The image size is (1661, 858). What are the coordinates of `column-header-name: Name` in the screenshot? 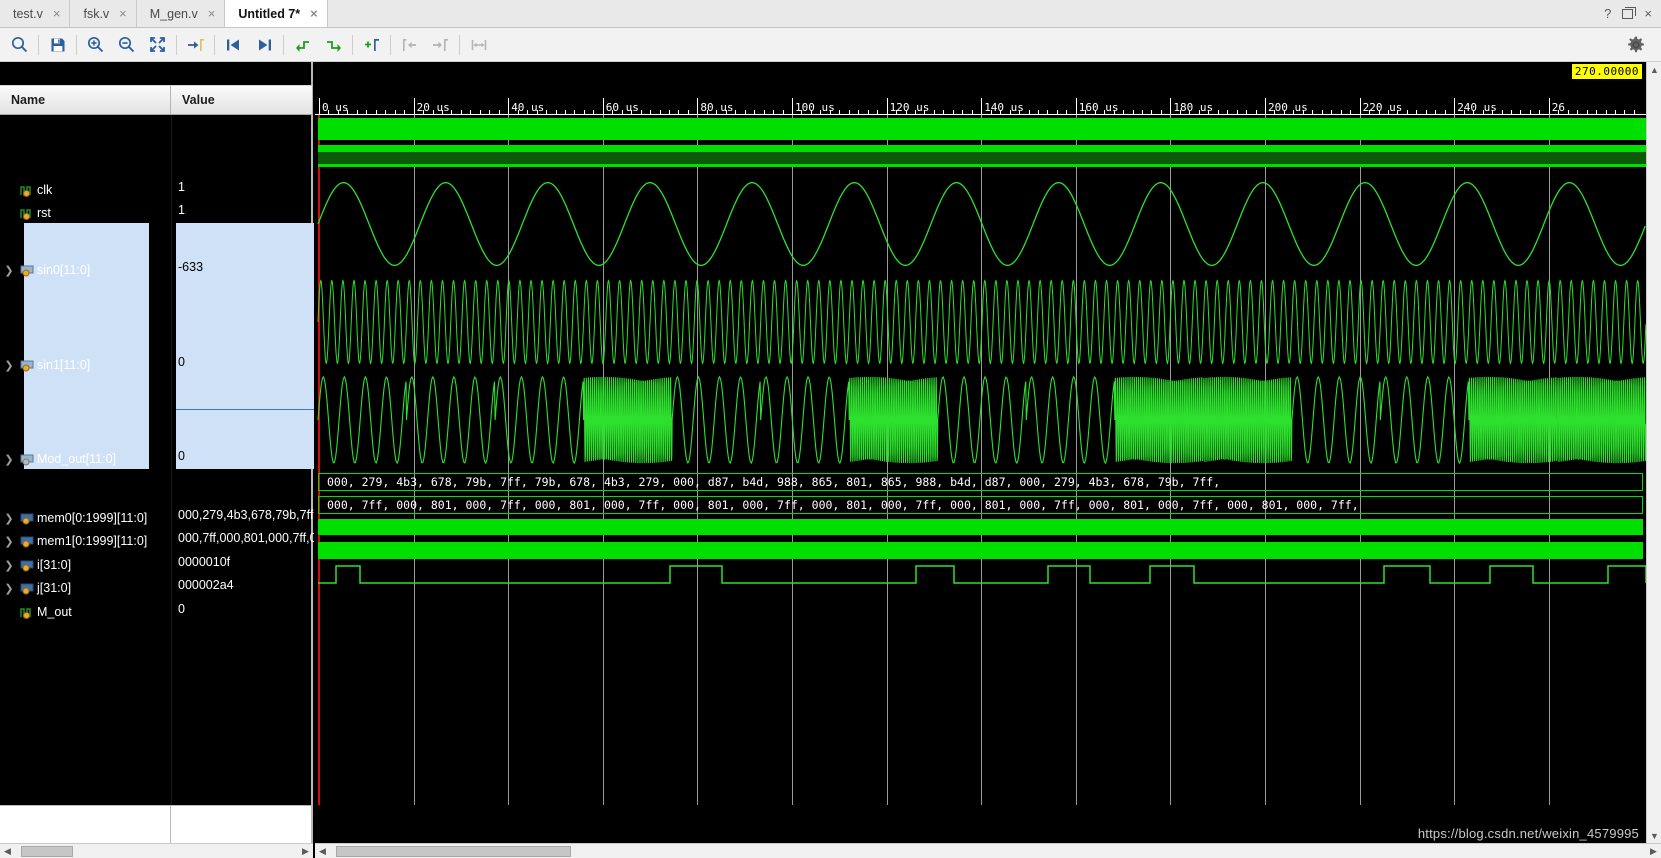 It's located at (85, 100).